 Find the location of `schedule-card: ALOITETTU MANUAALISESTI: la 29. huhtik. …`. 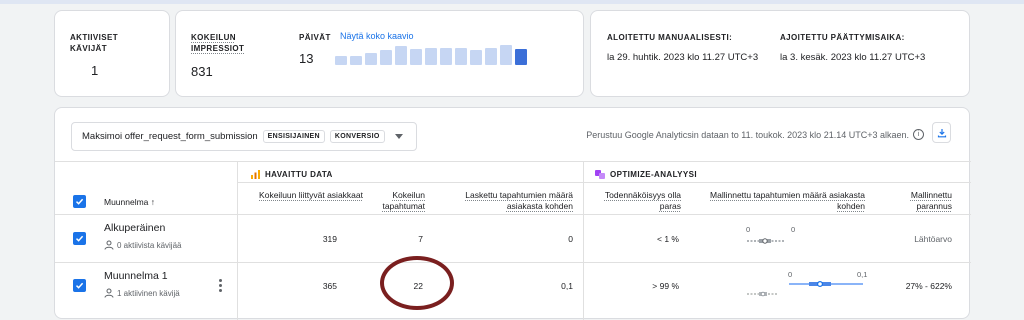

schedule-card: ALOITETTU MANUAALISESTI: la 29. huhtik. … is located at coordinates (780, 53).